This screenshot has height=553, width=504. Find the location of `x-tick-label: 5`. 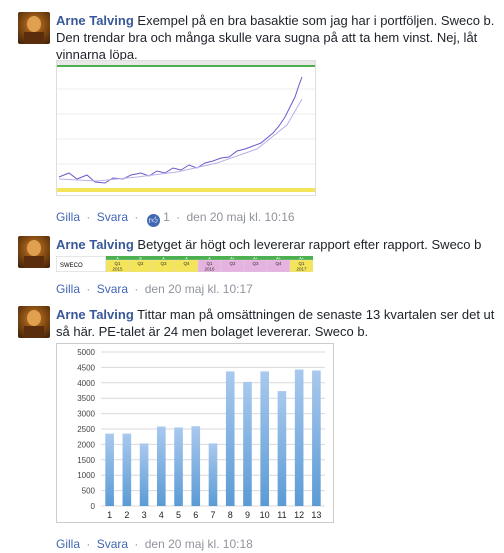

x-tick-label: 5 is located at coordinates (178, 515).